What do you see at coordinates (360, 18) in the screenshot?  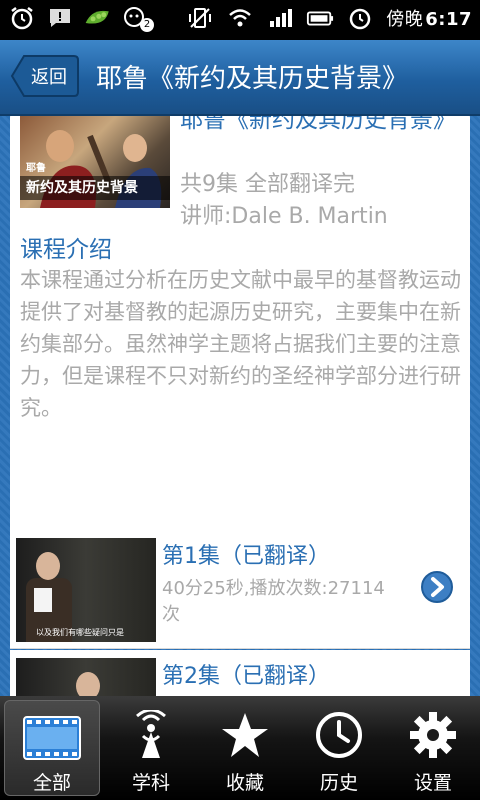 I see `alarm-clock-icon` at bounding box center [360, 18].